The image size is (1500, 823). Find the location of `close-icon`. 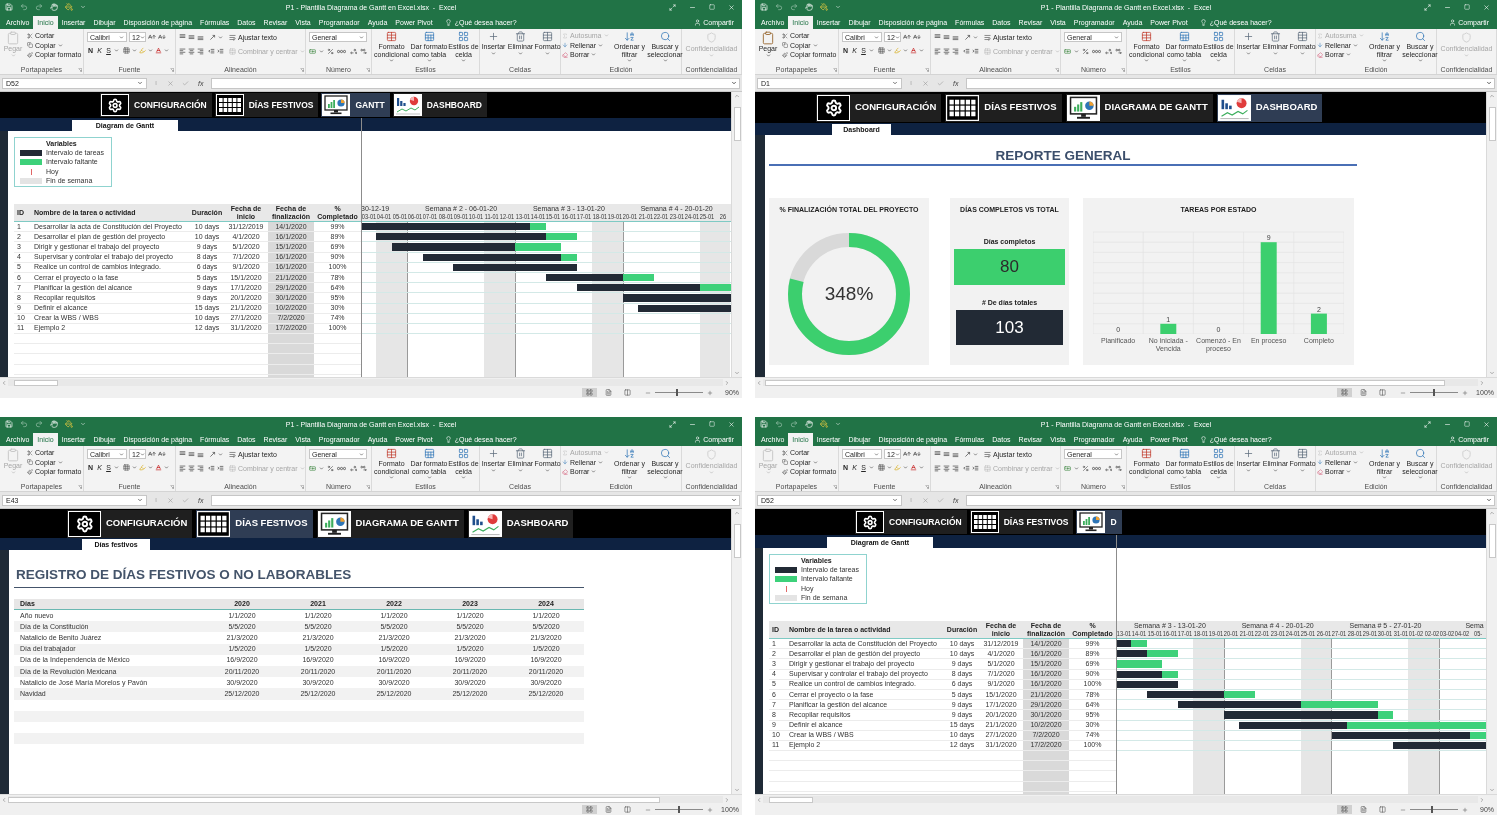

close-icon is located at coordinates (1486, 424).